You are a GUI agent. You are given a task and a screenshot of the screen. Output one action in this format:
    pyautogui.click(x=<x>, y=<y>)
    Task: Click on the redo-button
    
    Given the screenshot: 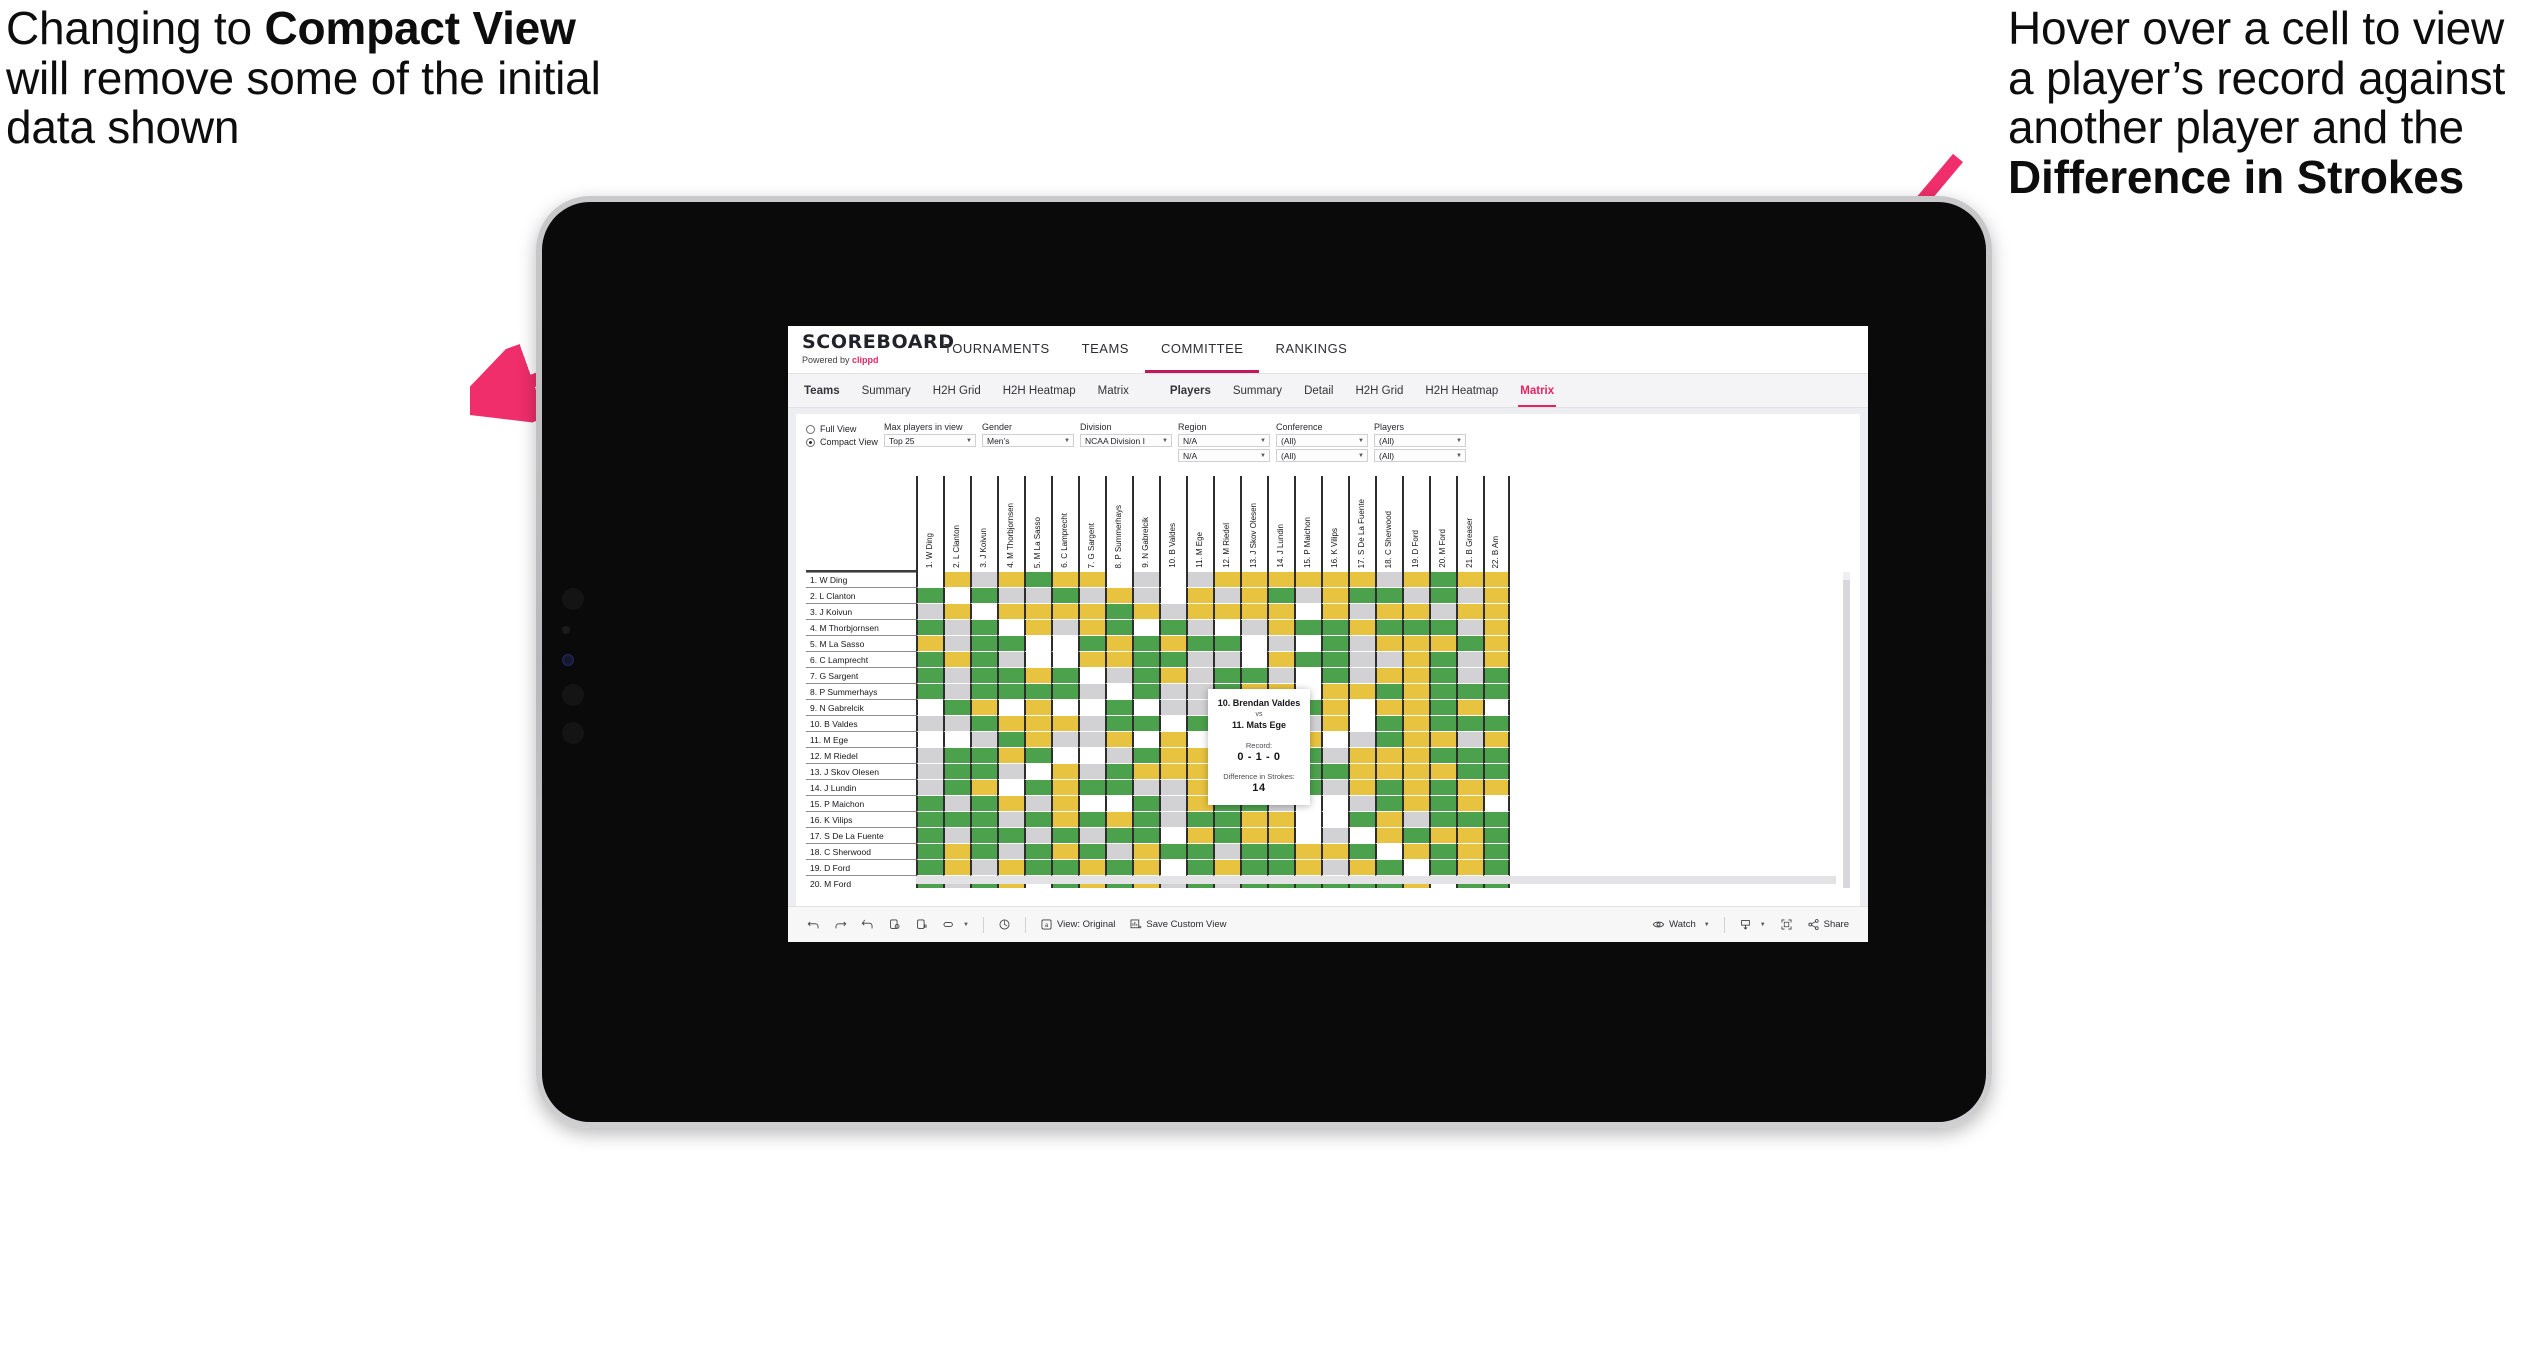 What is the action you would take?
    pyautogui.click(x=840, y=925)
    